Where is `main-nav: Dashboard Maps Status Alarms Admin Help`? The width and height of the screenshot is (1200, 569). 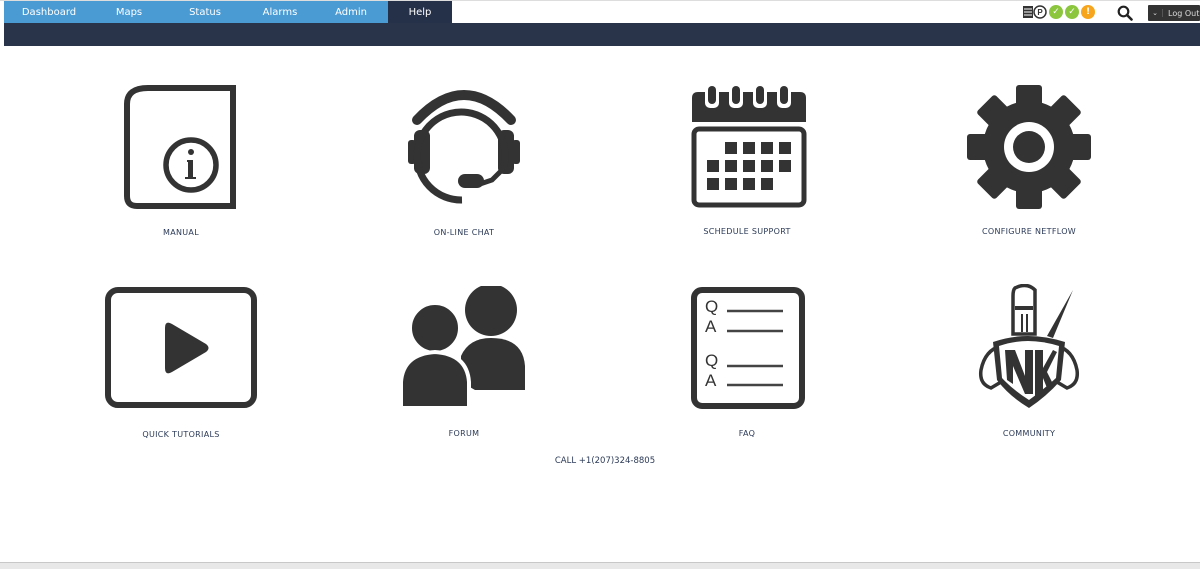 main-nav: Dashboard Maps Status Alarms Admin Help is located at coordinates (228, 12).